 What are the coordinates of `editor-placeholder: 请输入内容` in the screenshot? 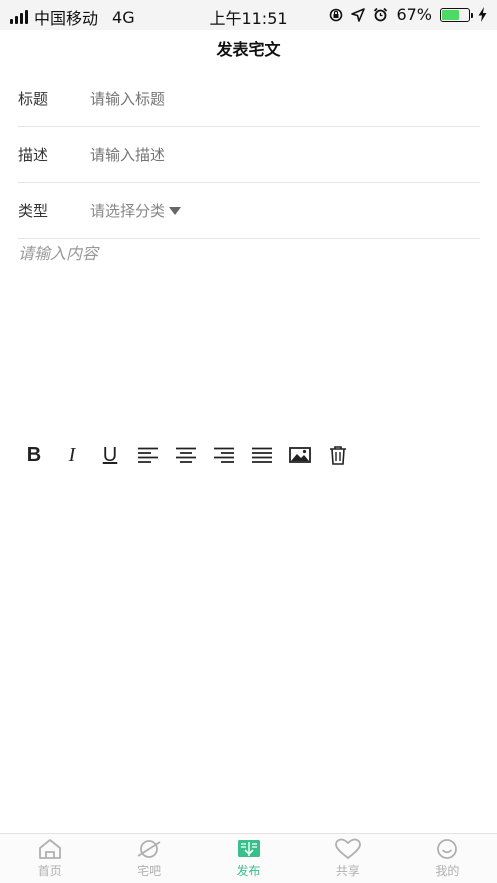 It's located at (58, 253).